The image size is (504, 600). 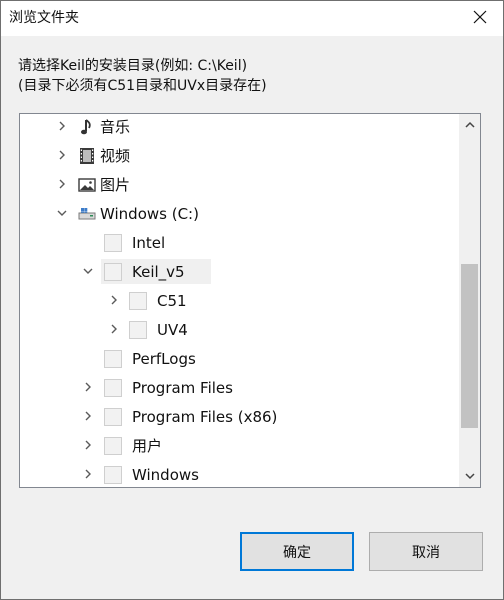 What do you see at coordinates (87, 185) in the screenshot?
I see `pictures-folder-icon` at bounding box center [87, 185].